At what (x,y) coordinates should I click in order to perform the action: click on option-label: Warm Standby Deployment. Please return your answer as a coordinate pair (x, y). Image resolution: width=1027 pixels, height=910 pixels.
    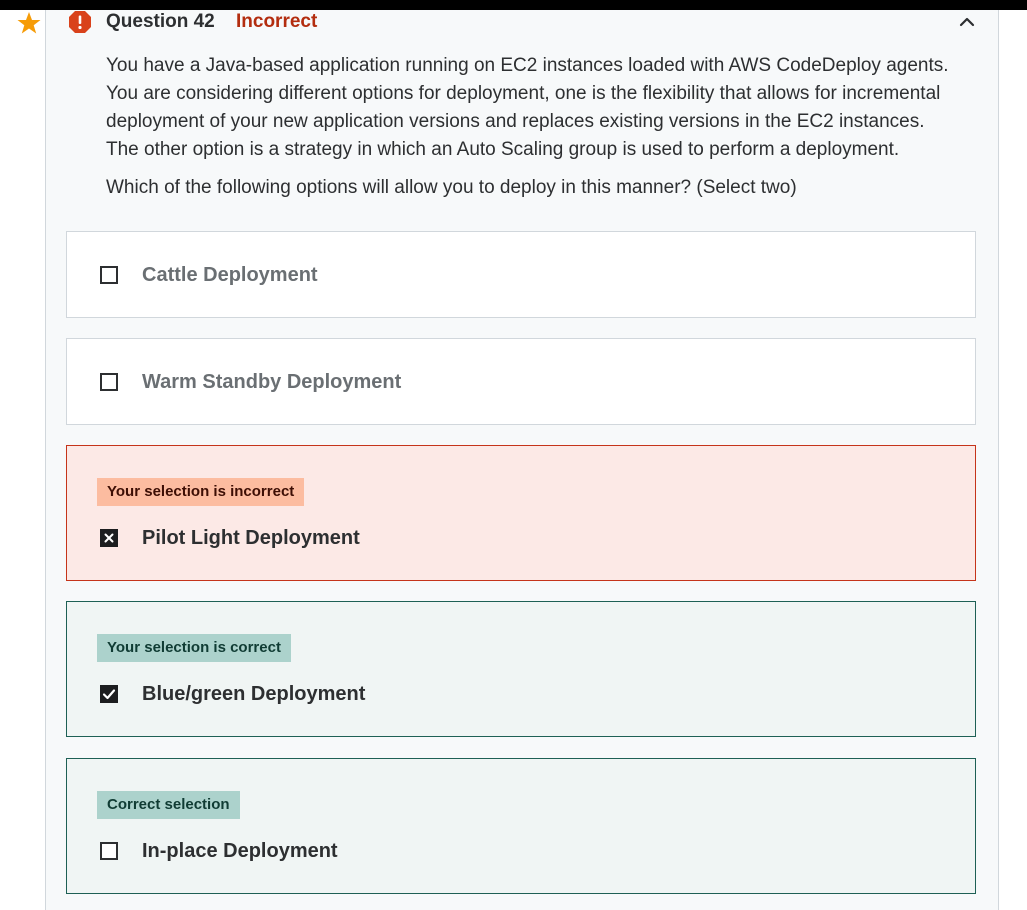
    Looking at the image, I should click on (272, 382).